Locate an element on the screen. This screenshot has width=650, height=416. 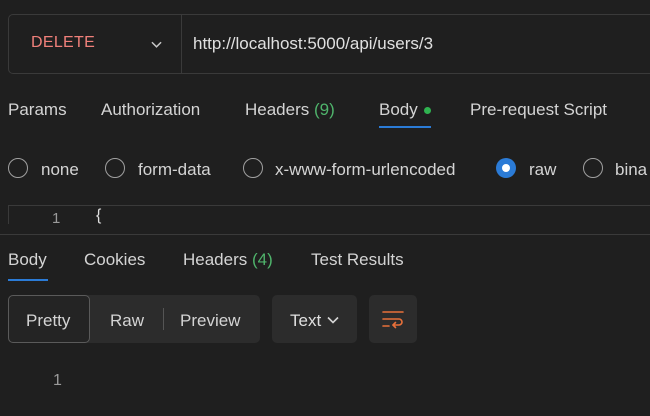
radio-urlencoded-label: x-www-form-urlencoded is located at coordinates (365, 169).